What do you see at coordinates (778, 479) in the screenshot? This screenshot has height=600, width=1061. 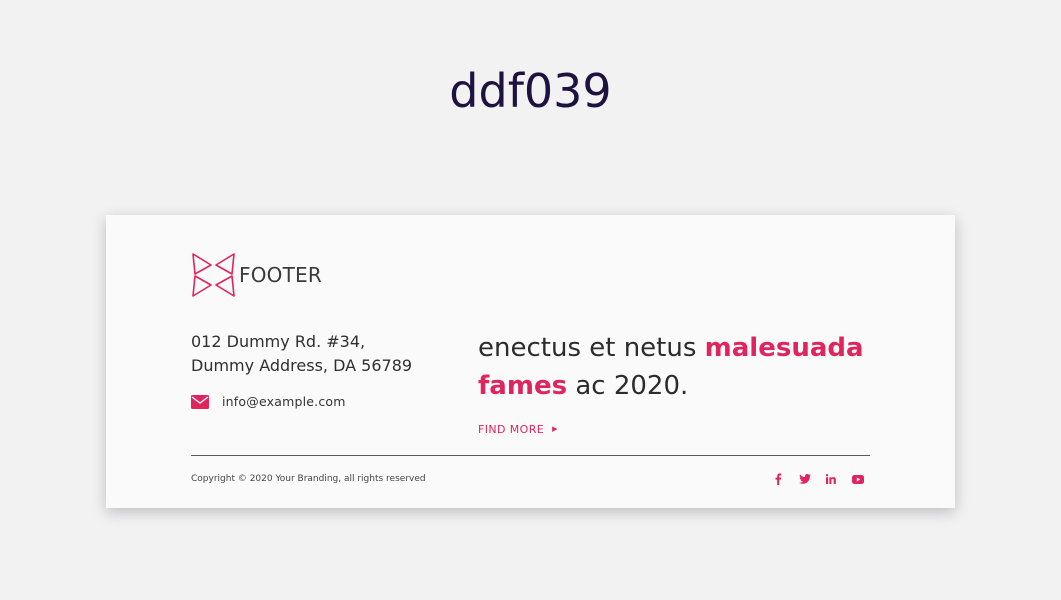 I see `facebook-icon` at bounding box center [778, 479].